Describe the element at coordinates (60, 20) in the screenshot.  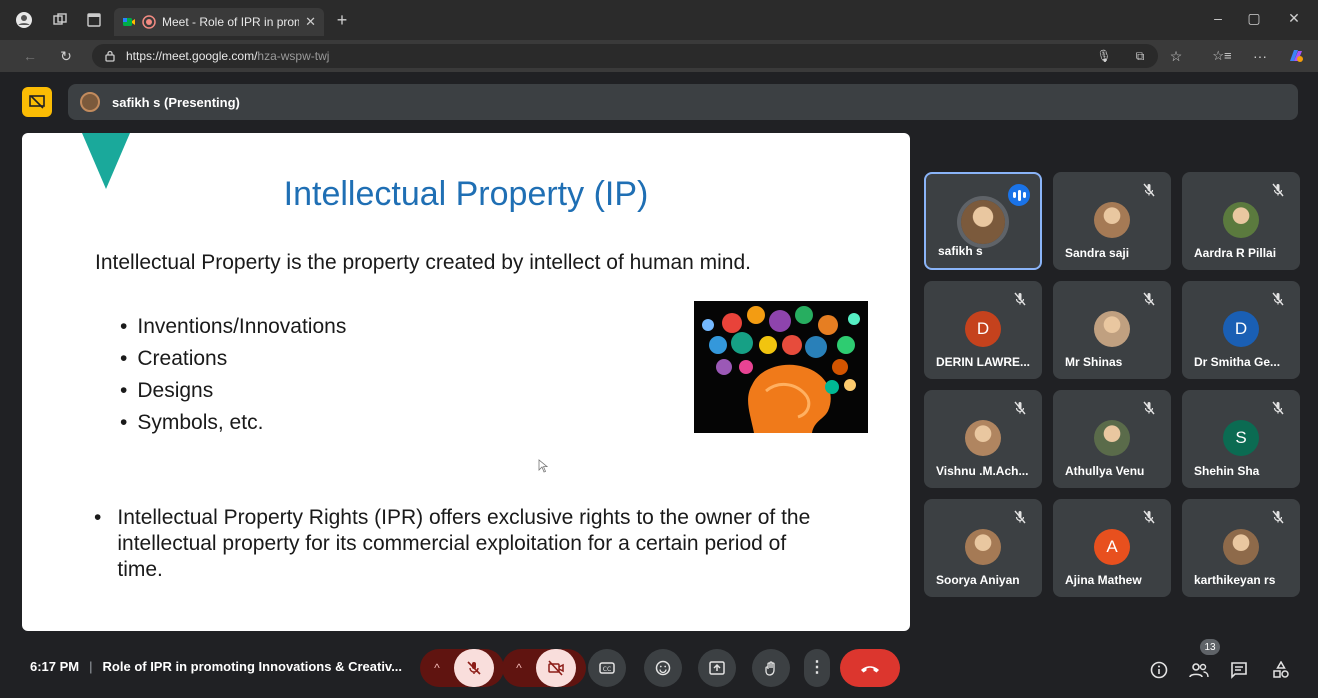
I see `workspaces-icon` at that location.